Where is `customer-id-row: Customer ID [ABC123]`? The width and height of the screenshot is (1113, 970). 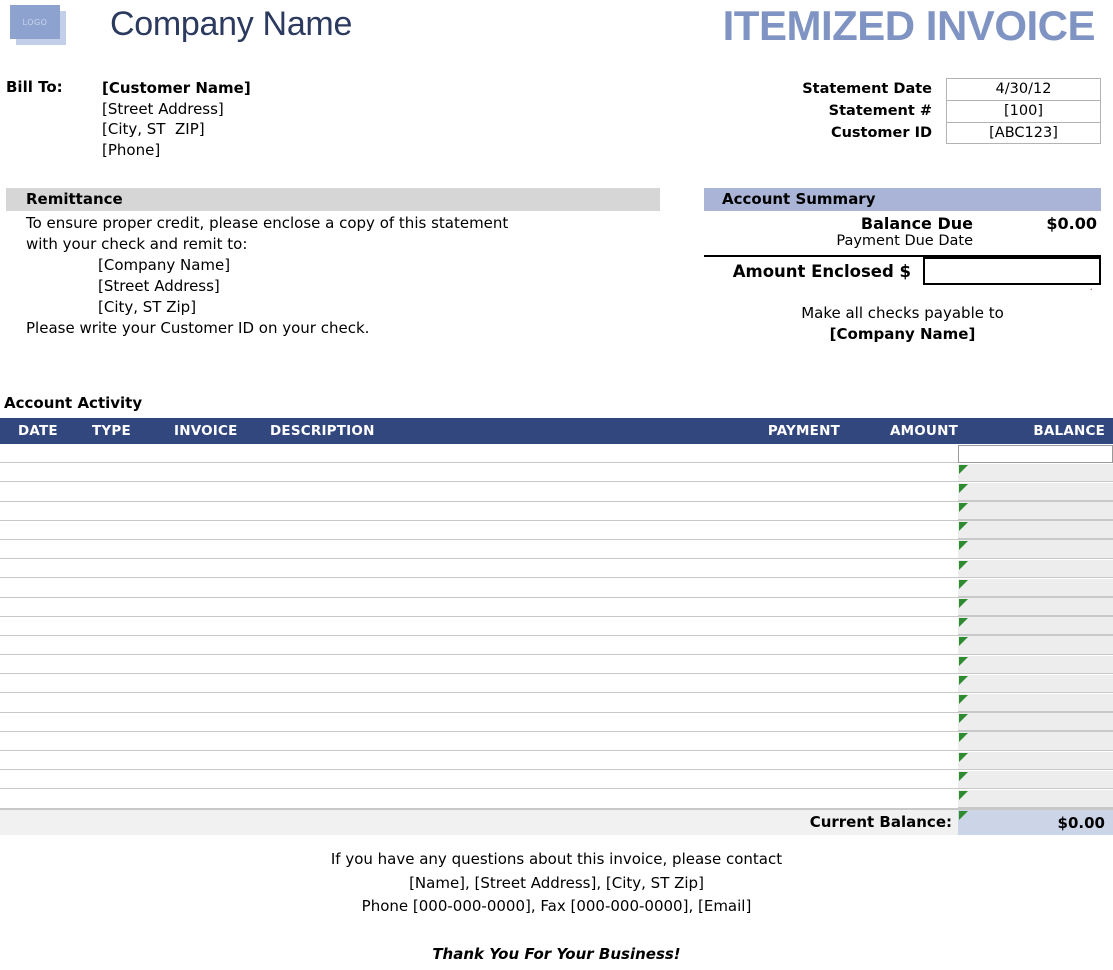 customer-id-row: Customer ID [ABC123] is located at coordinates (943, 133).